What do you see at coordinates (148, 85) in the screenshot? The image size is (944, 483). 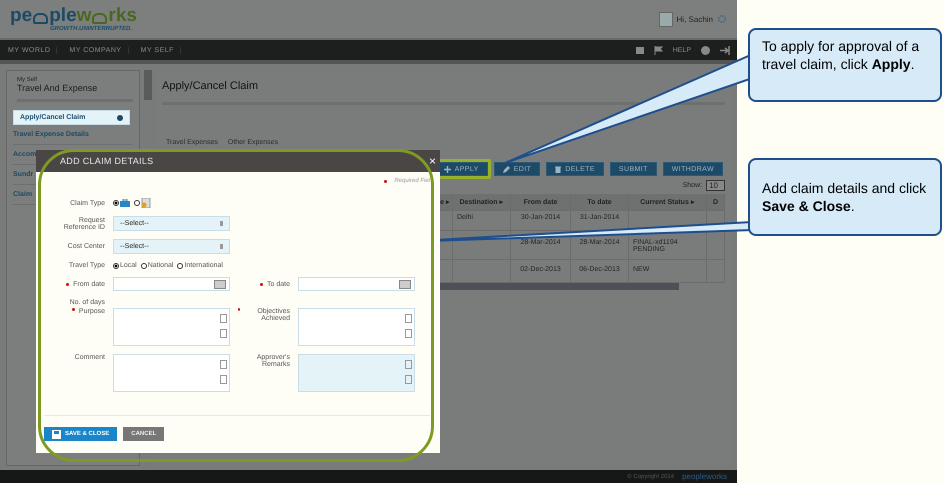 I see `collapse-handle` at bounding box center [148, 85].